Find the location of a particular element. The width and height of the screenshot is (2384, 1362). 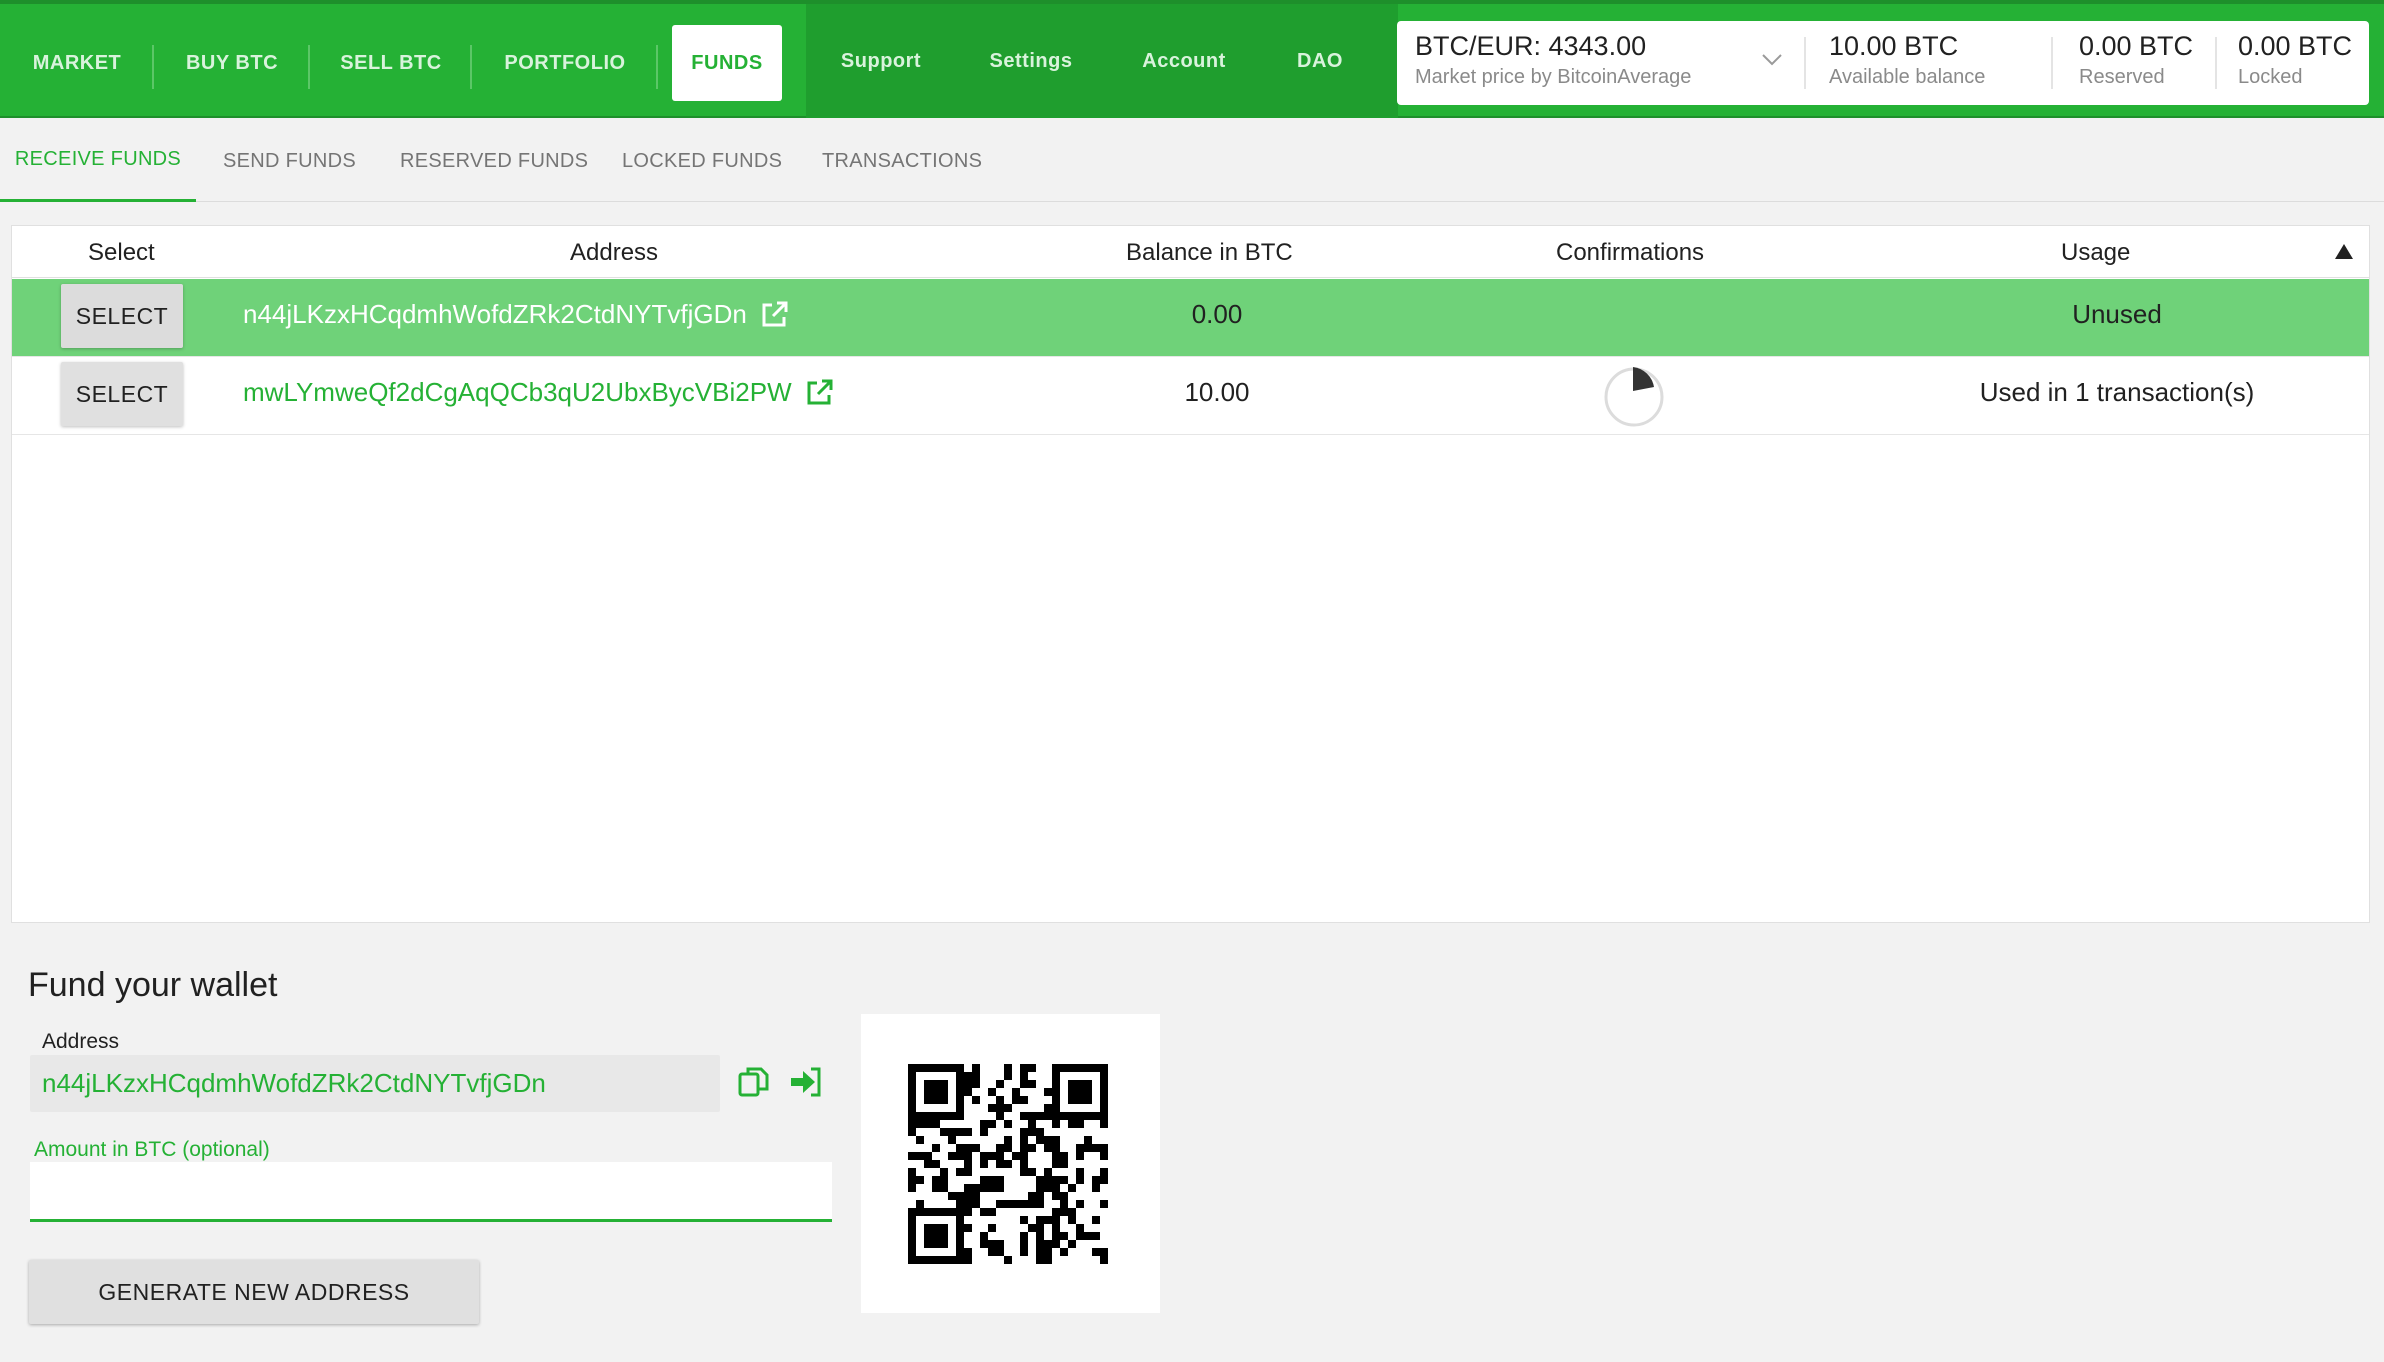

nav-market: MARKET is located at coordinates (77, 63).